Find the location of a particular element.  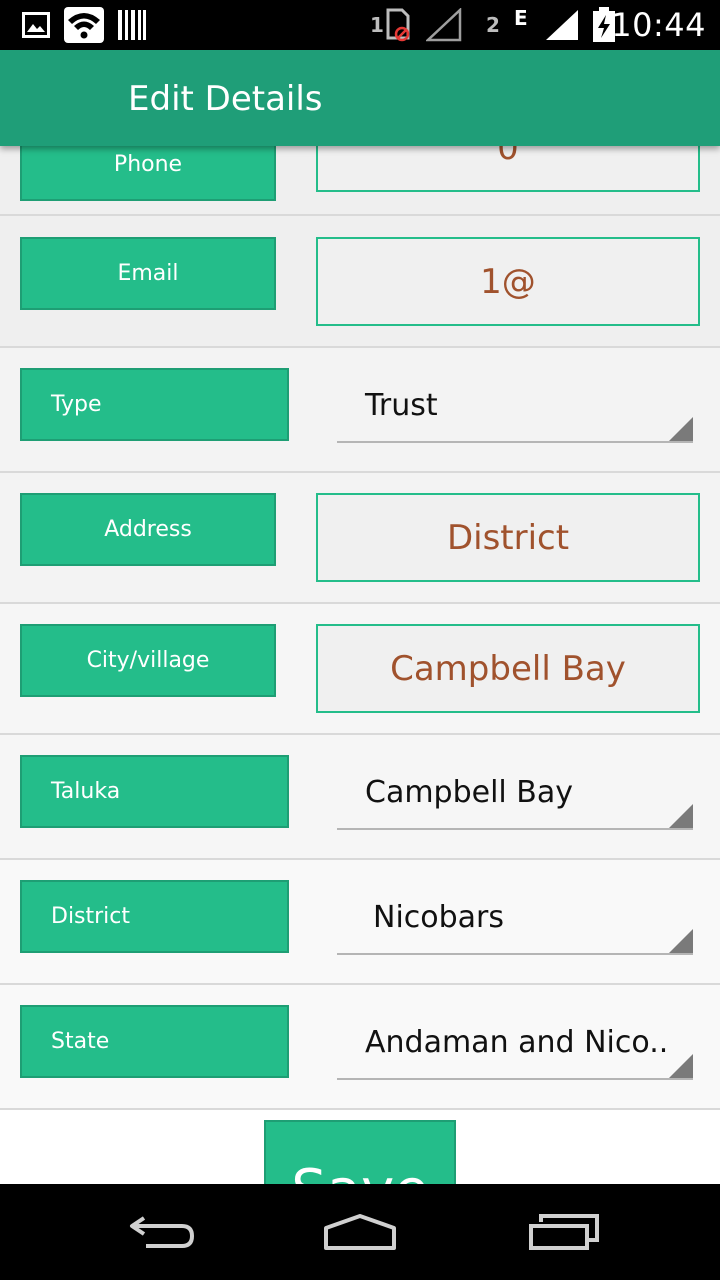

type-dropdown: Trust is located at coordinates (515, 406).